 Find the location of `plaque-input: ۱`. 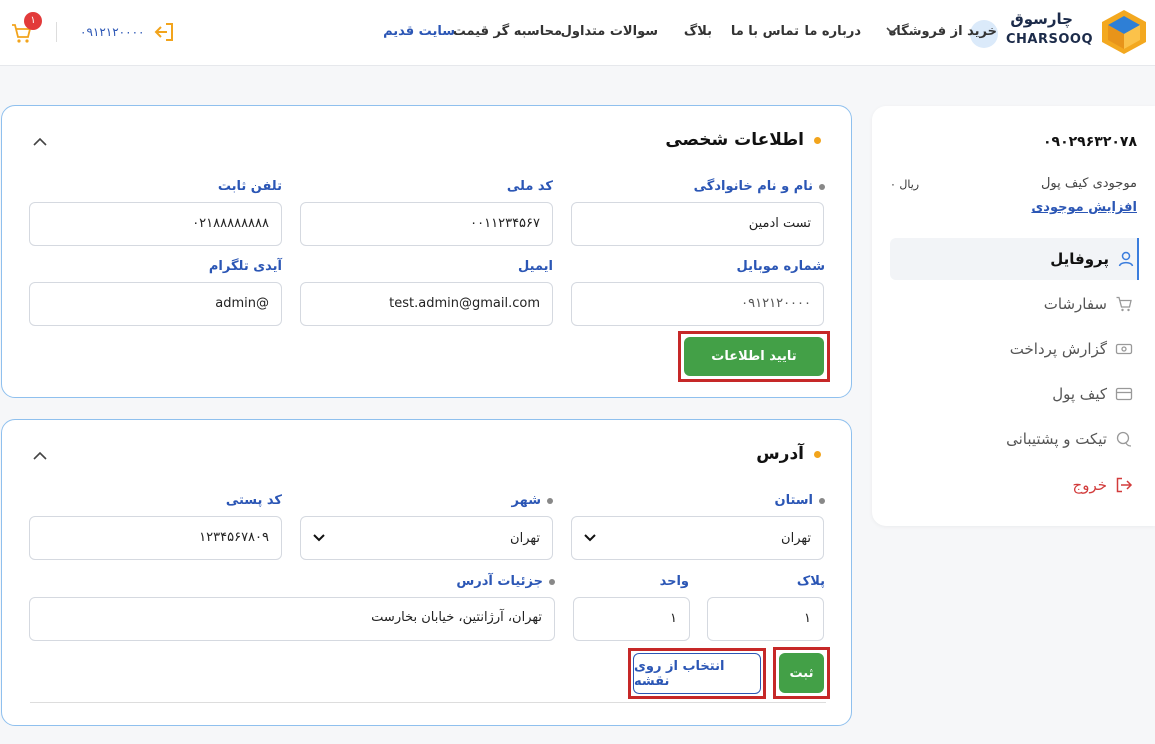

plaque-input: ۱ is located at coordinates (765, 619).